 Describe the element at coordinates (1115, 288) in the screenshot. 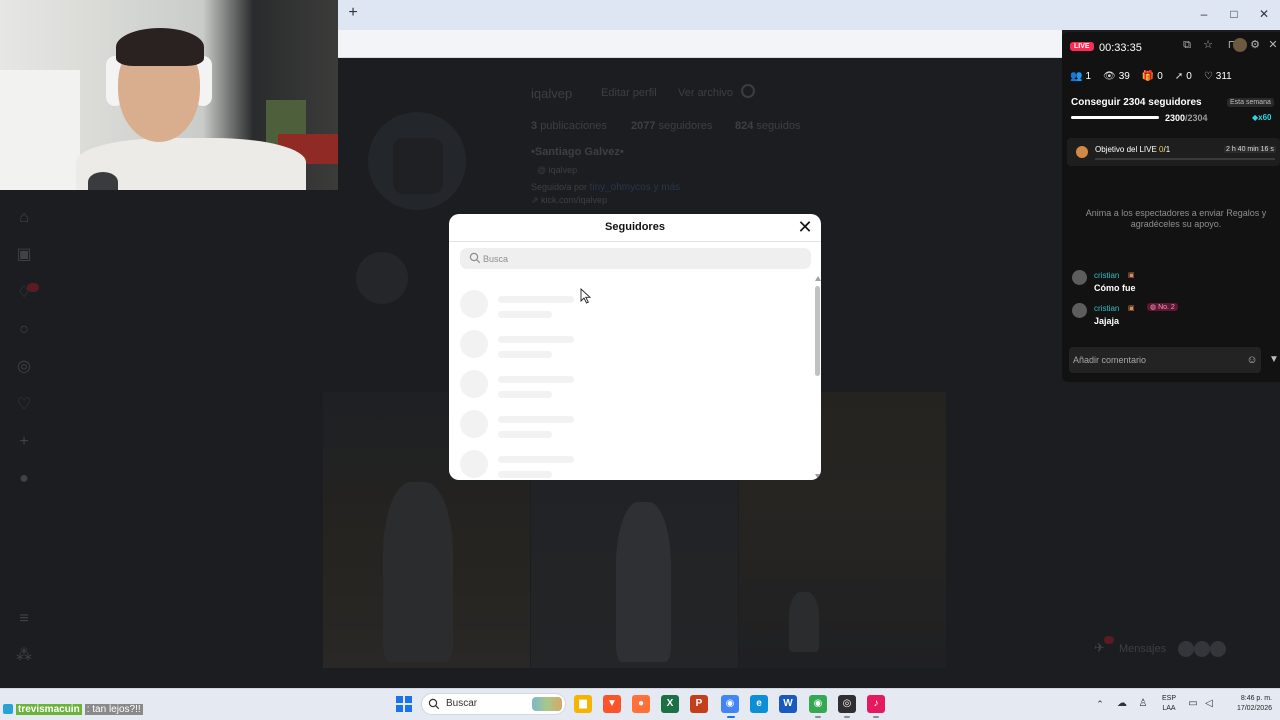

I see `chat-text: Cómo fue` at that location.